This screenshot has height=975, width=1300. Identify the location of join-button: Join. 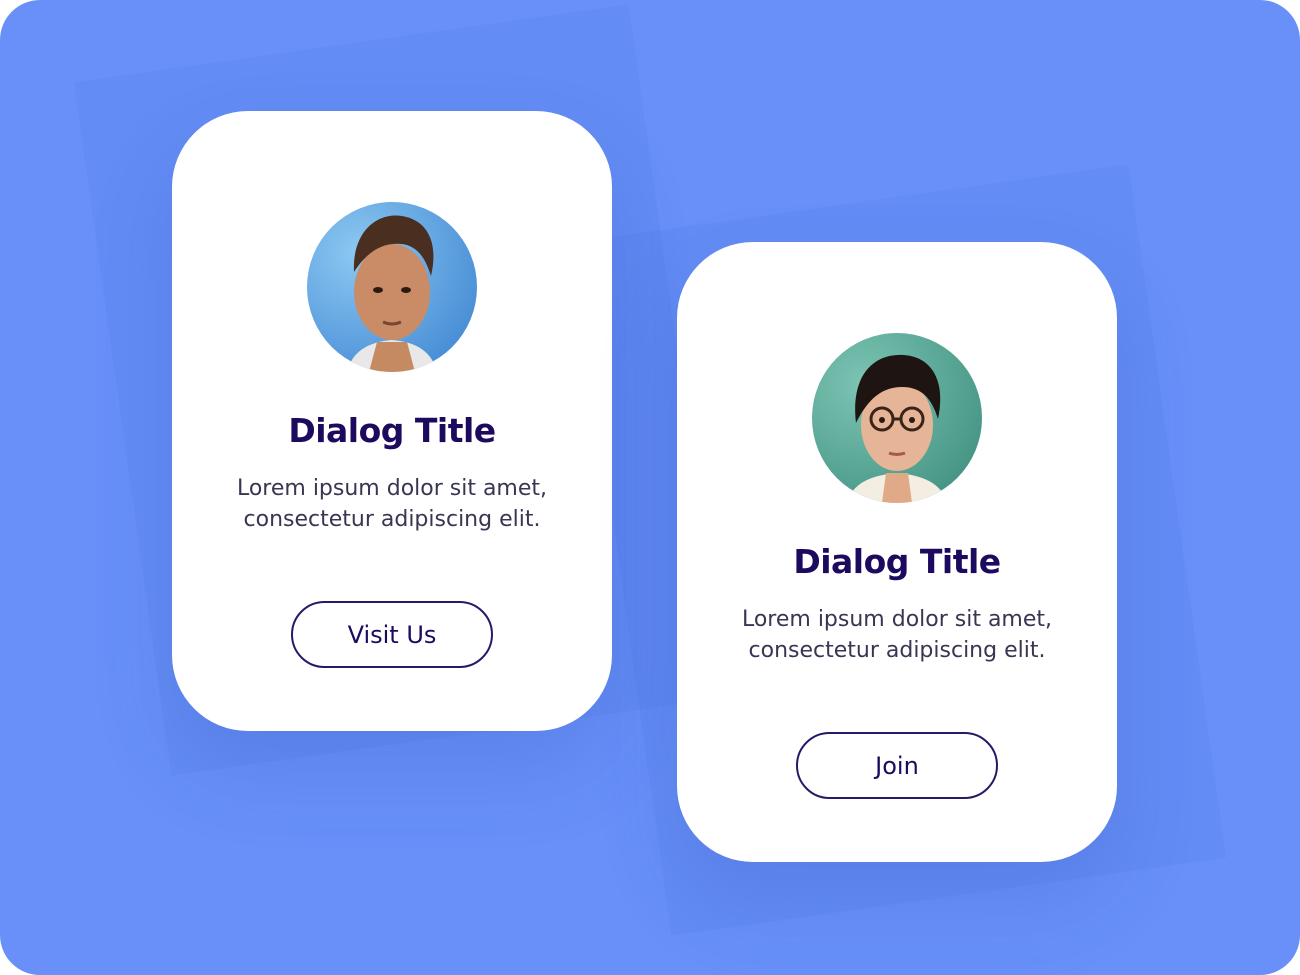
(897, 765).